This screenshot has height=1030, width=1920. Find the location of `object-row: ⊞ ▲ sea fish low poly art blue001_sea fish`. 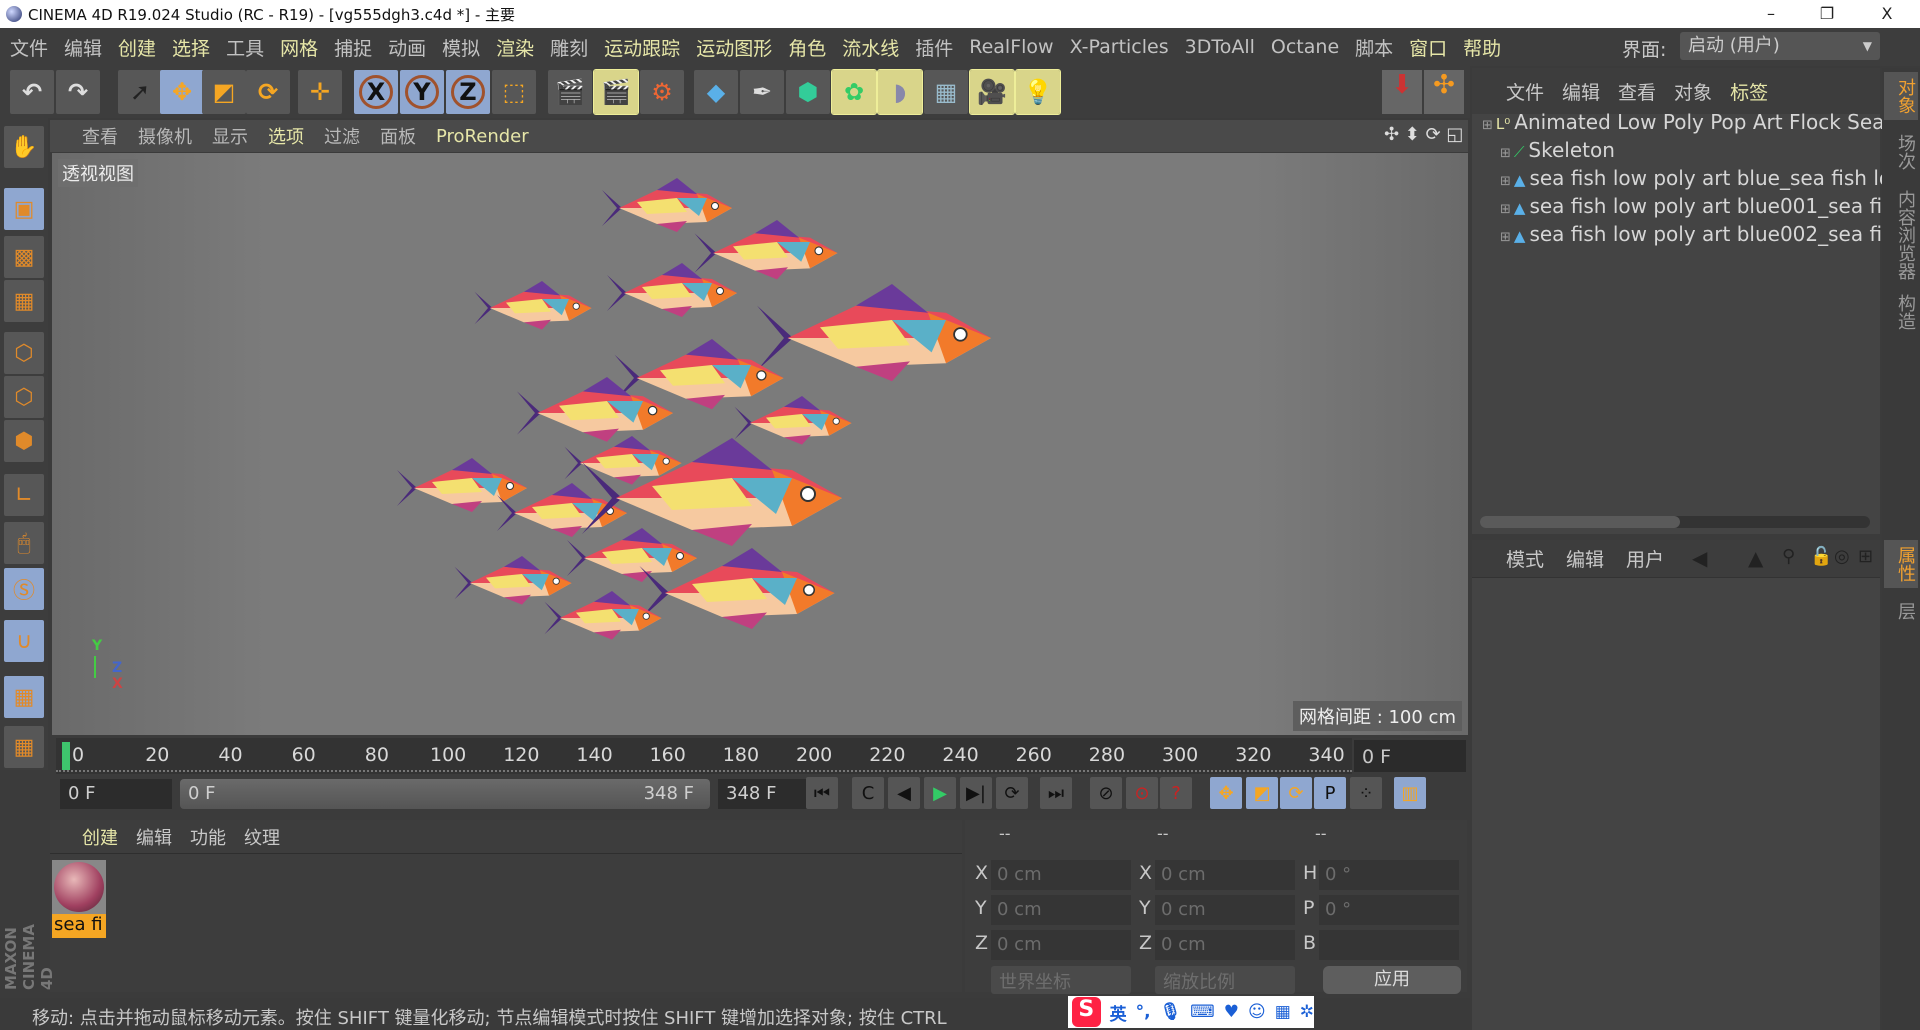

object-row: ⊞ ▲ sea fish low poly art blue001_sea fish is located at coordinates (1702, 206).